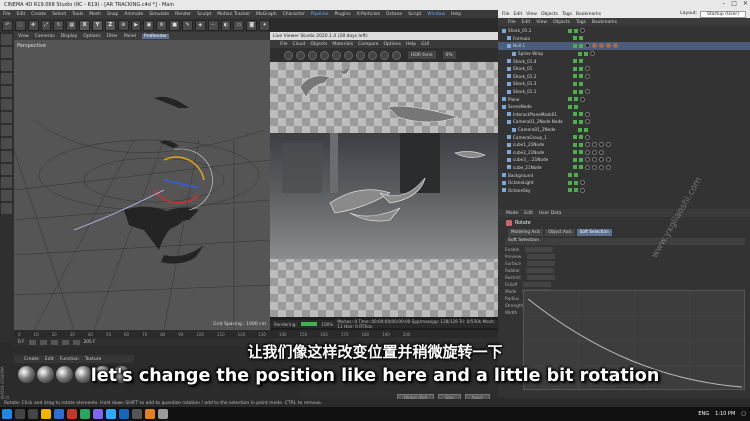  Describe the element at coordinates (226, 25) in the screenshot. I see `deformer-icon: ◐` at that location.